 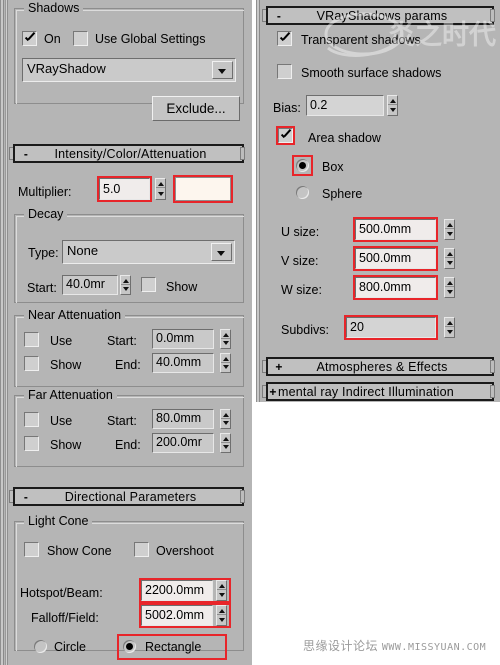 I want to click on smooth-surface-shadows-checkbox, so click(x=284, y=71).